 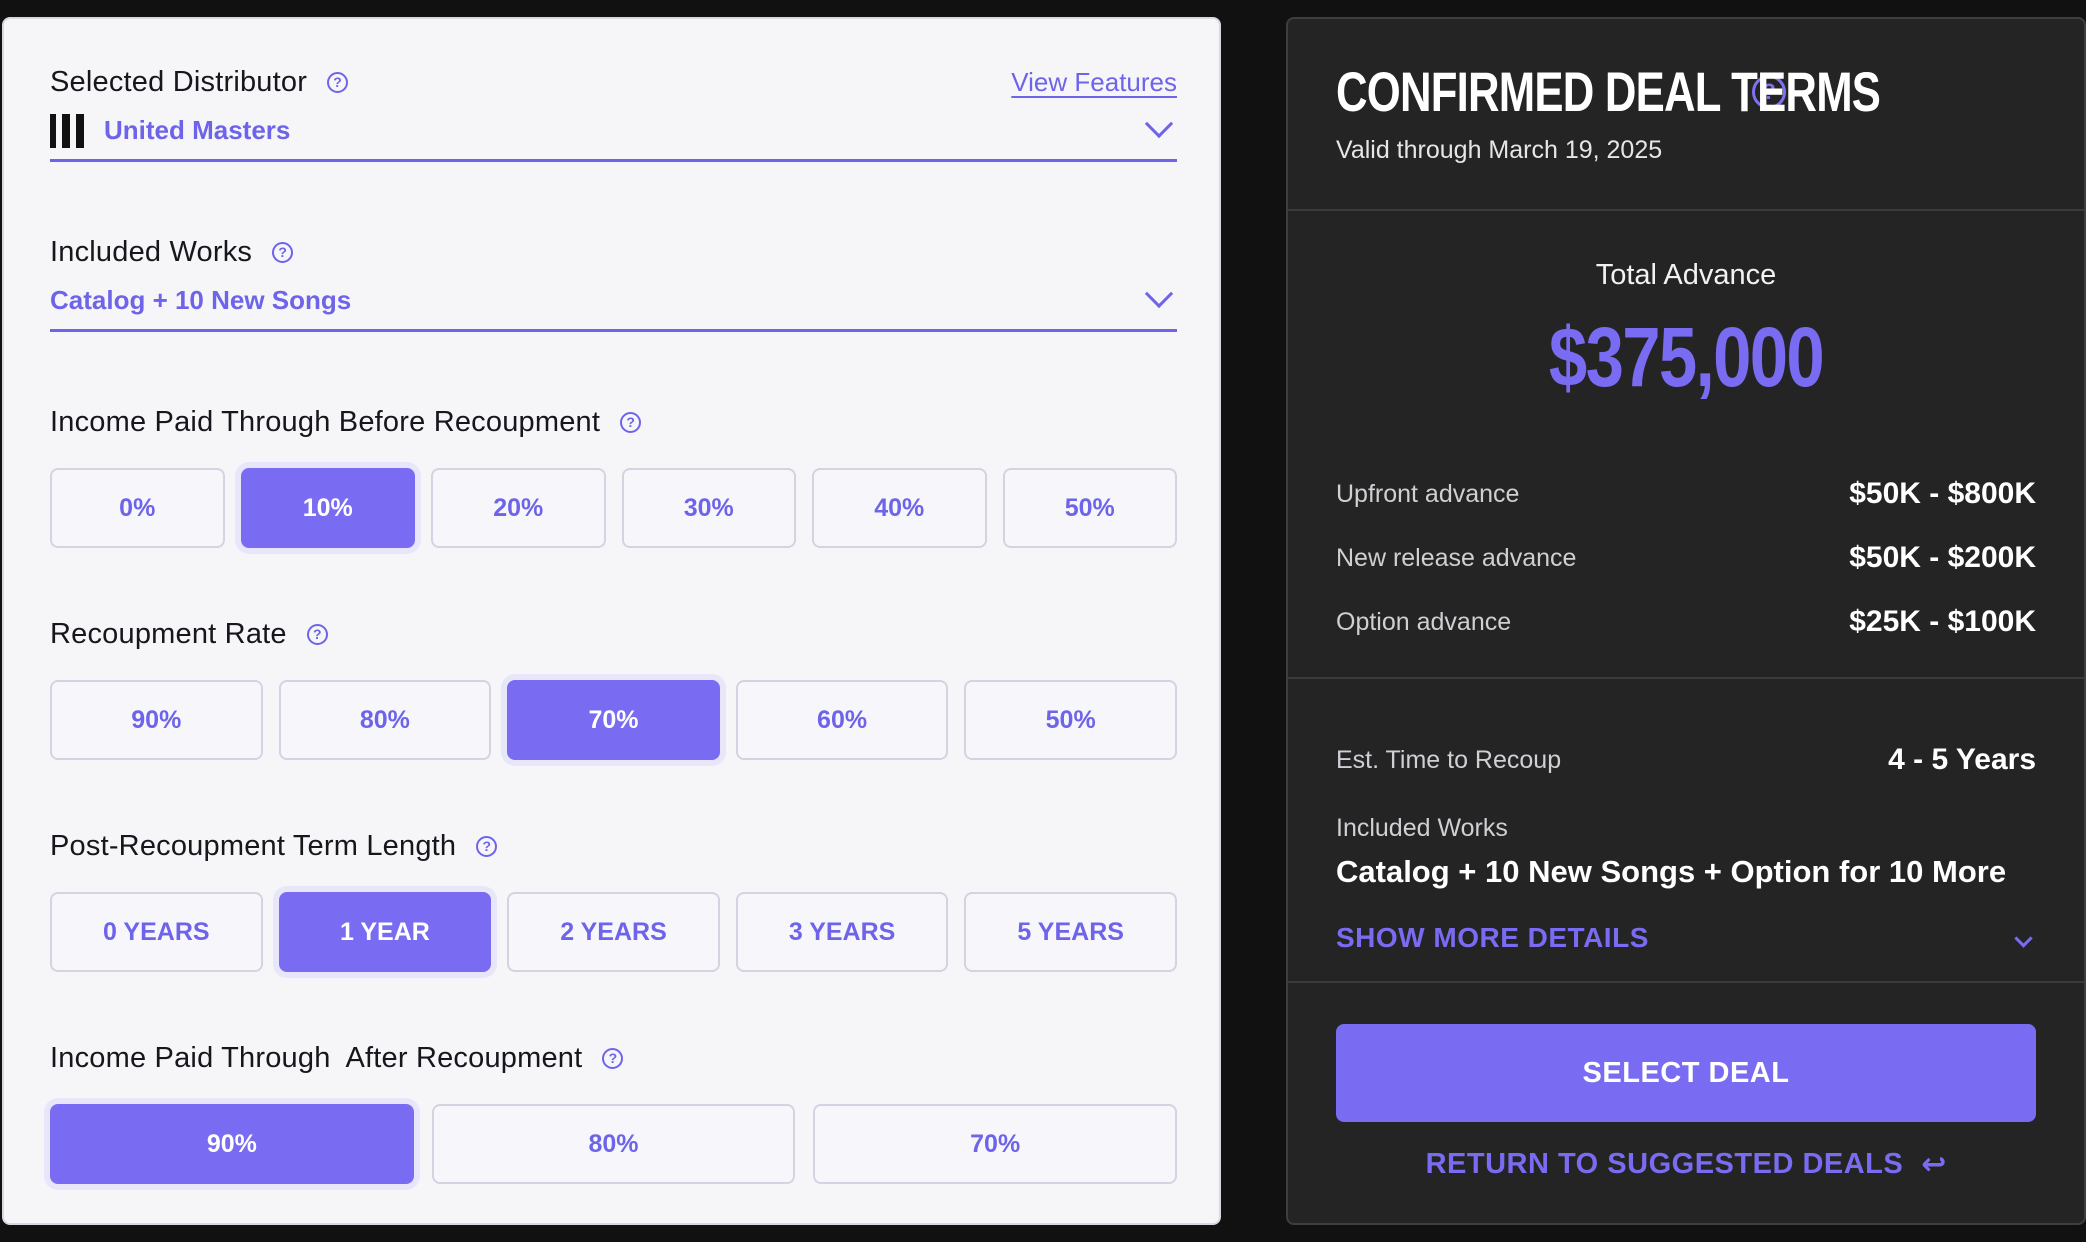 What do you see at coordinates (201, 300) in the screenshot?
I see `included-works-value: Catalog + 10 New Songs` at bounding box center [201, 300].